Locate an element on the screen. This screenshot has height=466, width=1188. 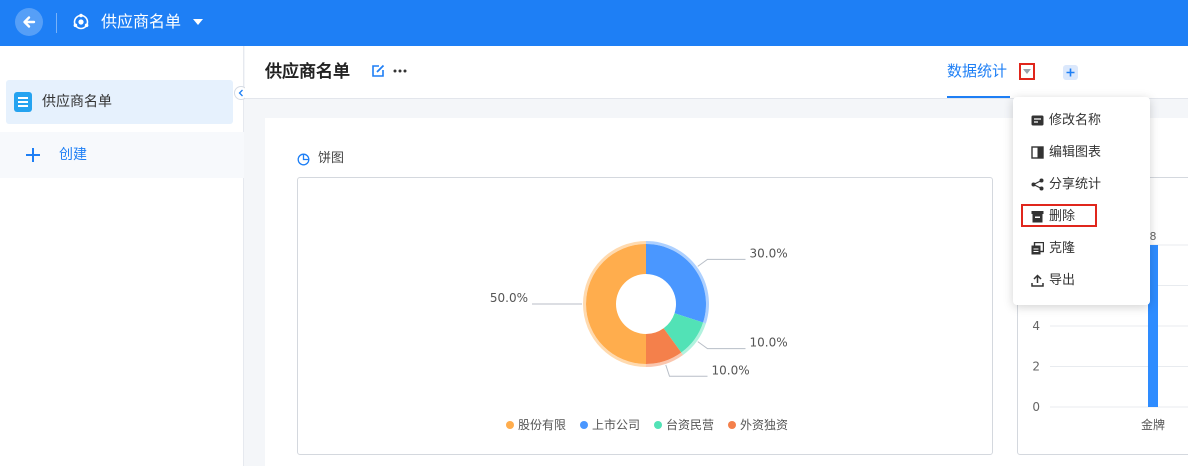
chevron-left-icon is located at coordinates (240, 93).